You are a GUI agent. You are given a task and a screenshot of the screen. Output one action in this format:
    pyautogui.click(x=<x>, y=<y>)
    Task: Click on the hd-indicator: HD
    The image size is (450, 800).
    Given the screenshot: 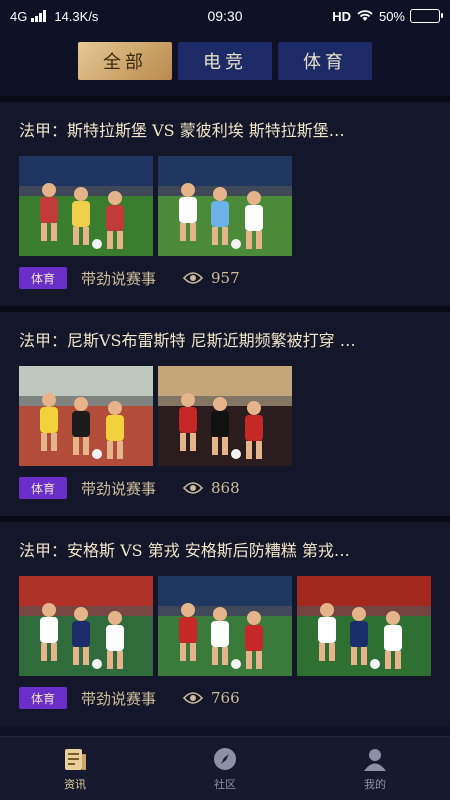 What is the action you would take?
    pyautogui.click(x=341, y=16)
    